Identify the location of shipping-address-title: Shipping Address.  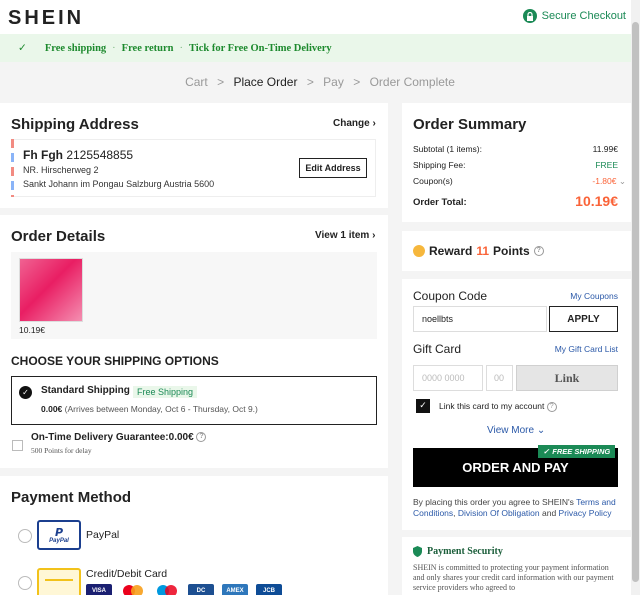
(75, 124).